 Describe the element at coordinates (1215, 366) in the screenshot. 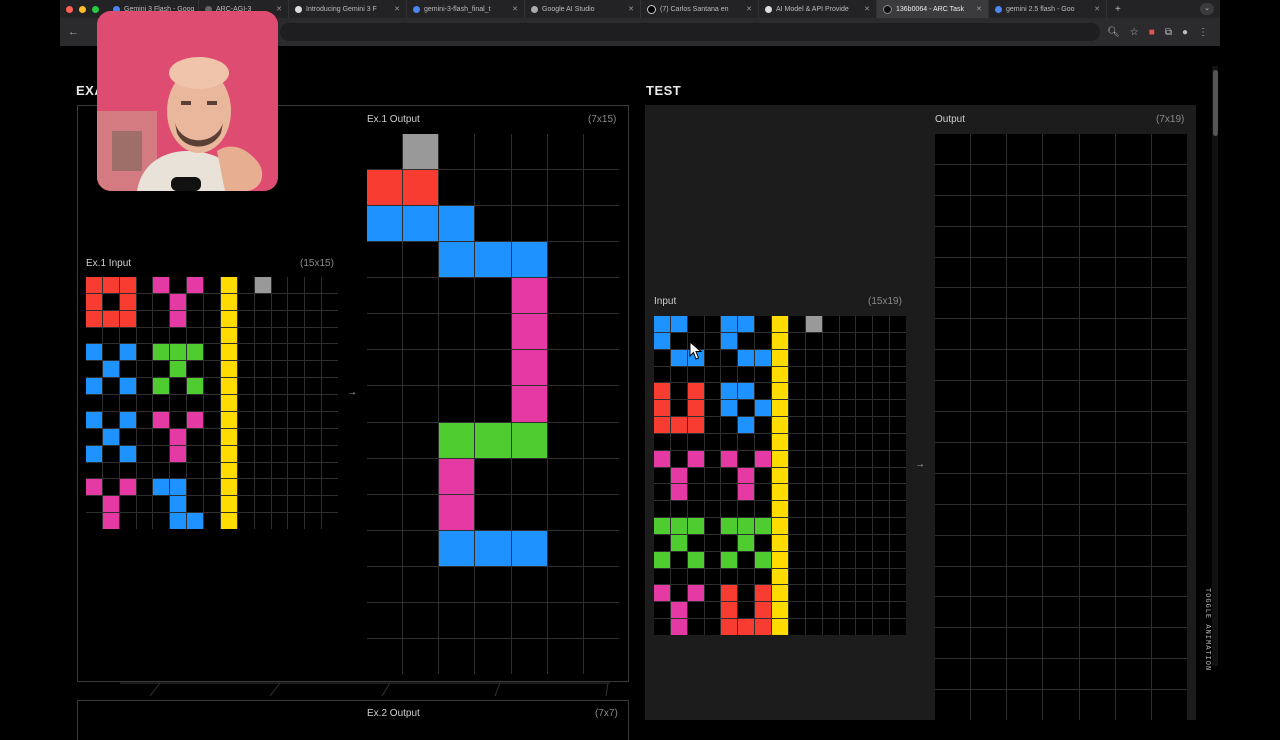

I see `scrollbar-track` at that location.